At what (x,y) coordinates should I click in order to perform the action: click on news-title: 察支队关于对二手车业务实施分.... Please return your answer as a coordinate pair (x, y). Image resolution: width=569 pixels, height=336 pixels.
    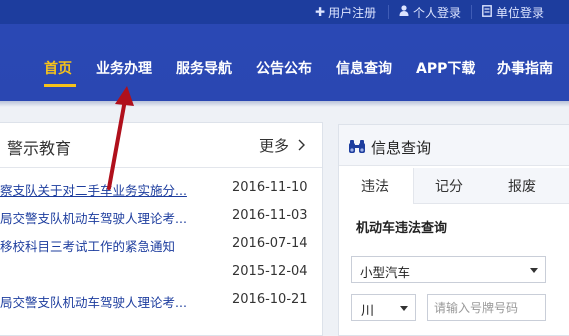
    Looking at the image, I should click on (108, 189).